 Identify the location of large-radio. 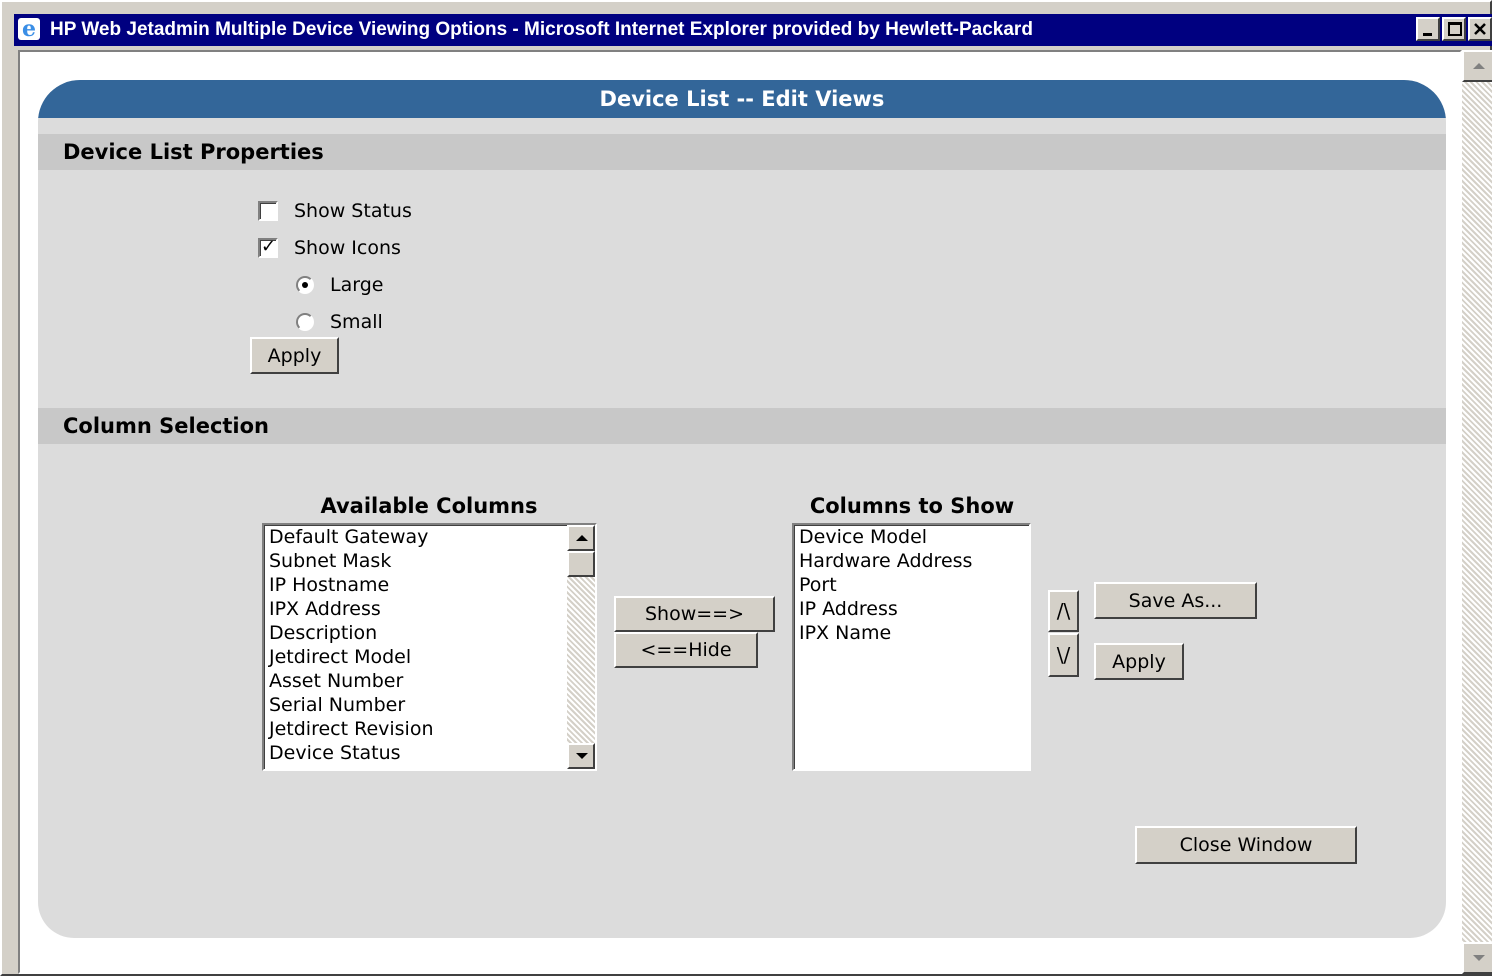
(305, 285).